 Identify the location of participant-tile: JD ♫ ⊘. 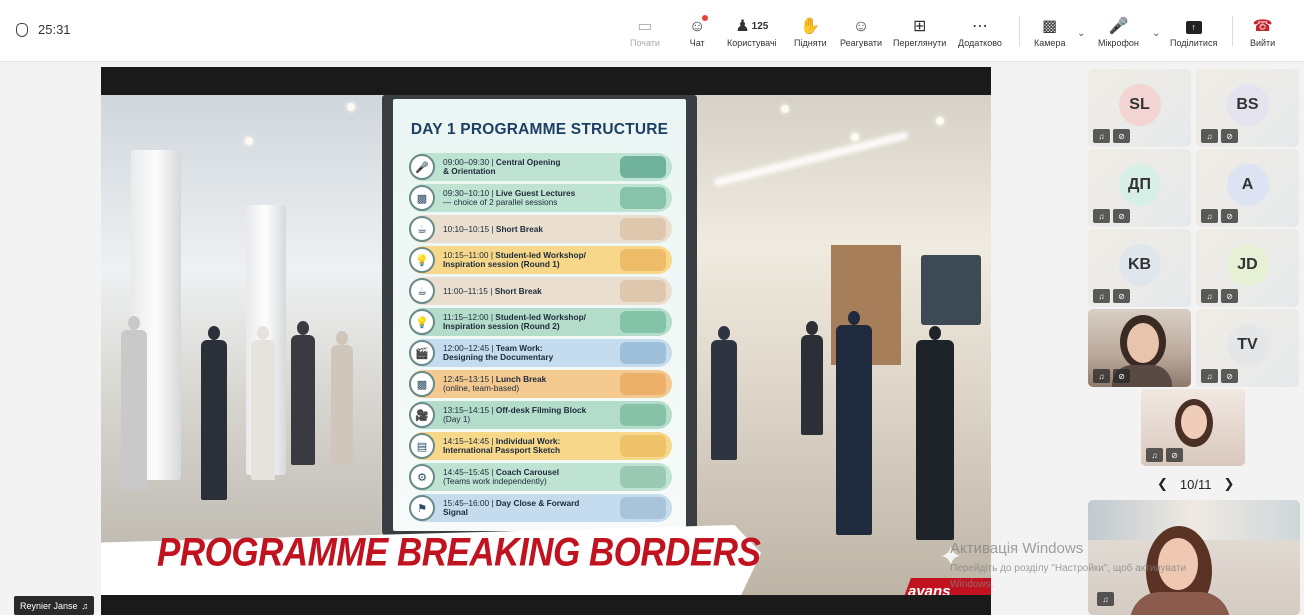
(1247, 268).